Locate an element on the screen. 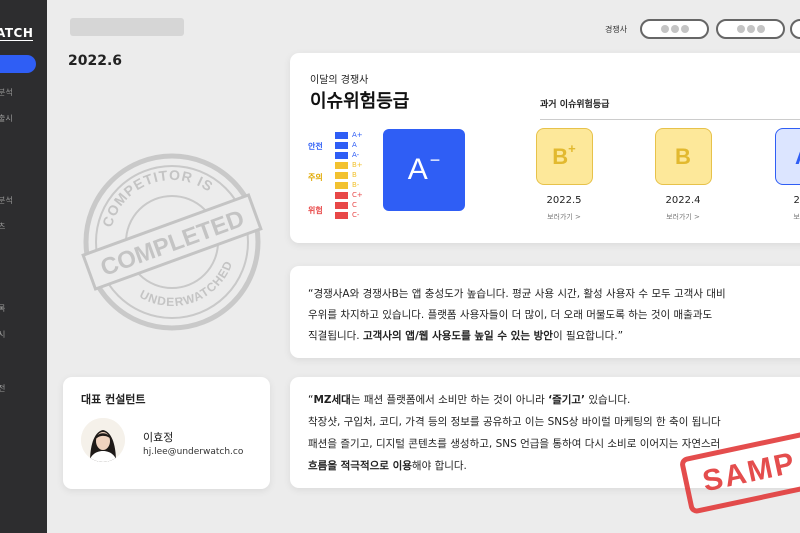 The image size is (800, 533). grade-scale-item: C+ is located at coordinates (349, 195).